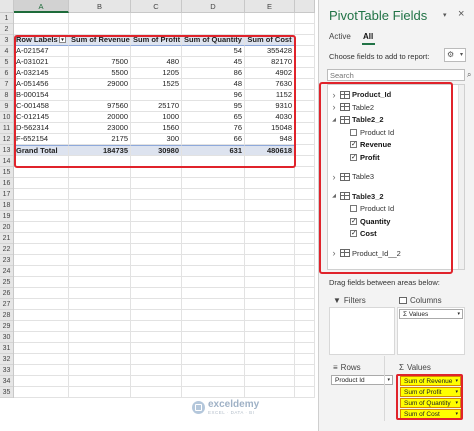 This screenshot has height=431, width=474. I want to click on row-header: 5, so click(6, 62).